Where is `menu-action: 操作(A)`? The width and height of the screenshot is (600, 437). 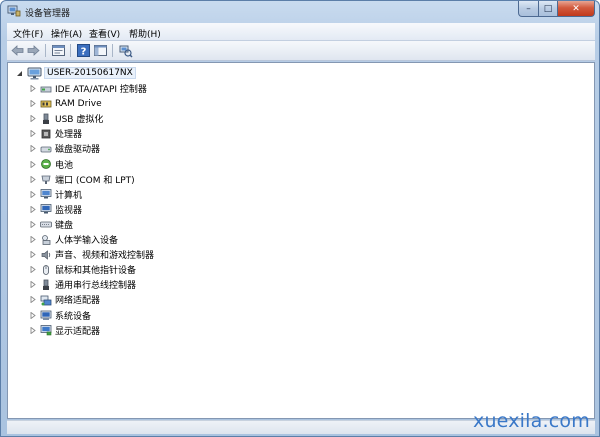
menu-action: 操作(A) is located at coordinates (66, 33).